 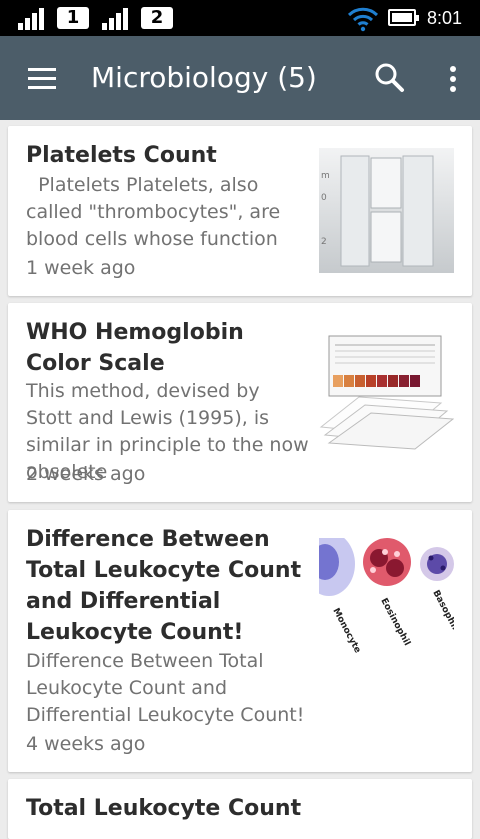 What do you see at coordinates (121, 155) in the screenshot?
I see `article-title: Platelets Count` at bounding box center [121, 155].